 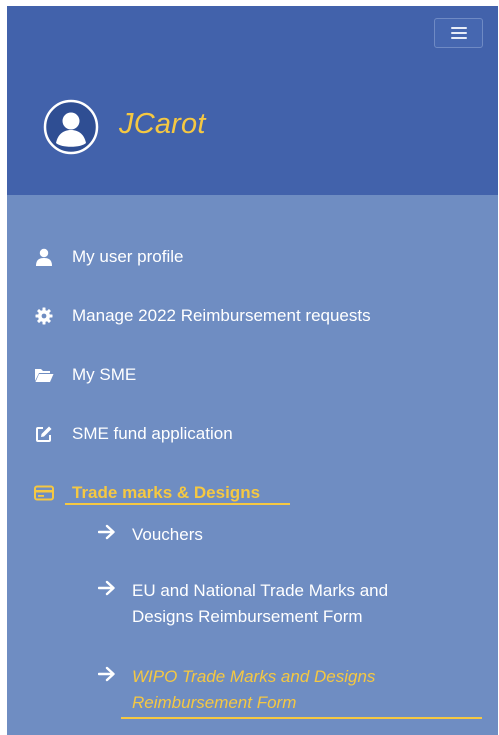 What do you see at coordinates (44, 434) in the screenshot?
I see `edit-icon` at bounding box center [44, 434].